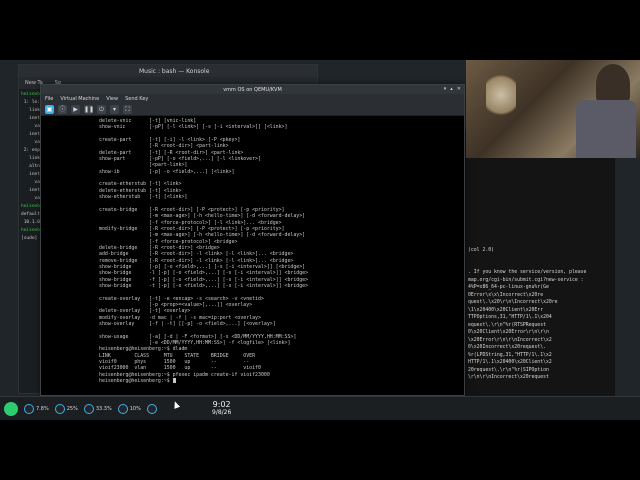 This screenshot has height=480, width=640. What do you see at coordinates (88, 408) in the screenshot?
I see `swap-gauge-icon` at bounding box center [88, 408].